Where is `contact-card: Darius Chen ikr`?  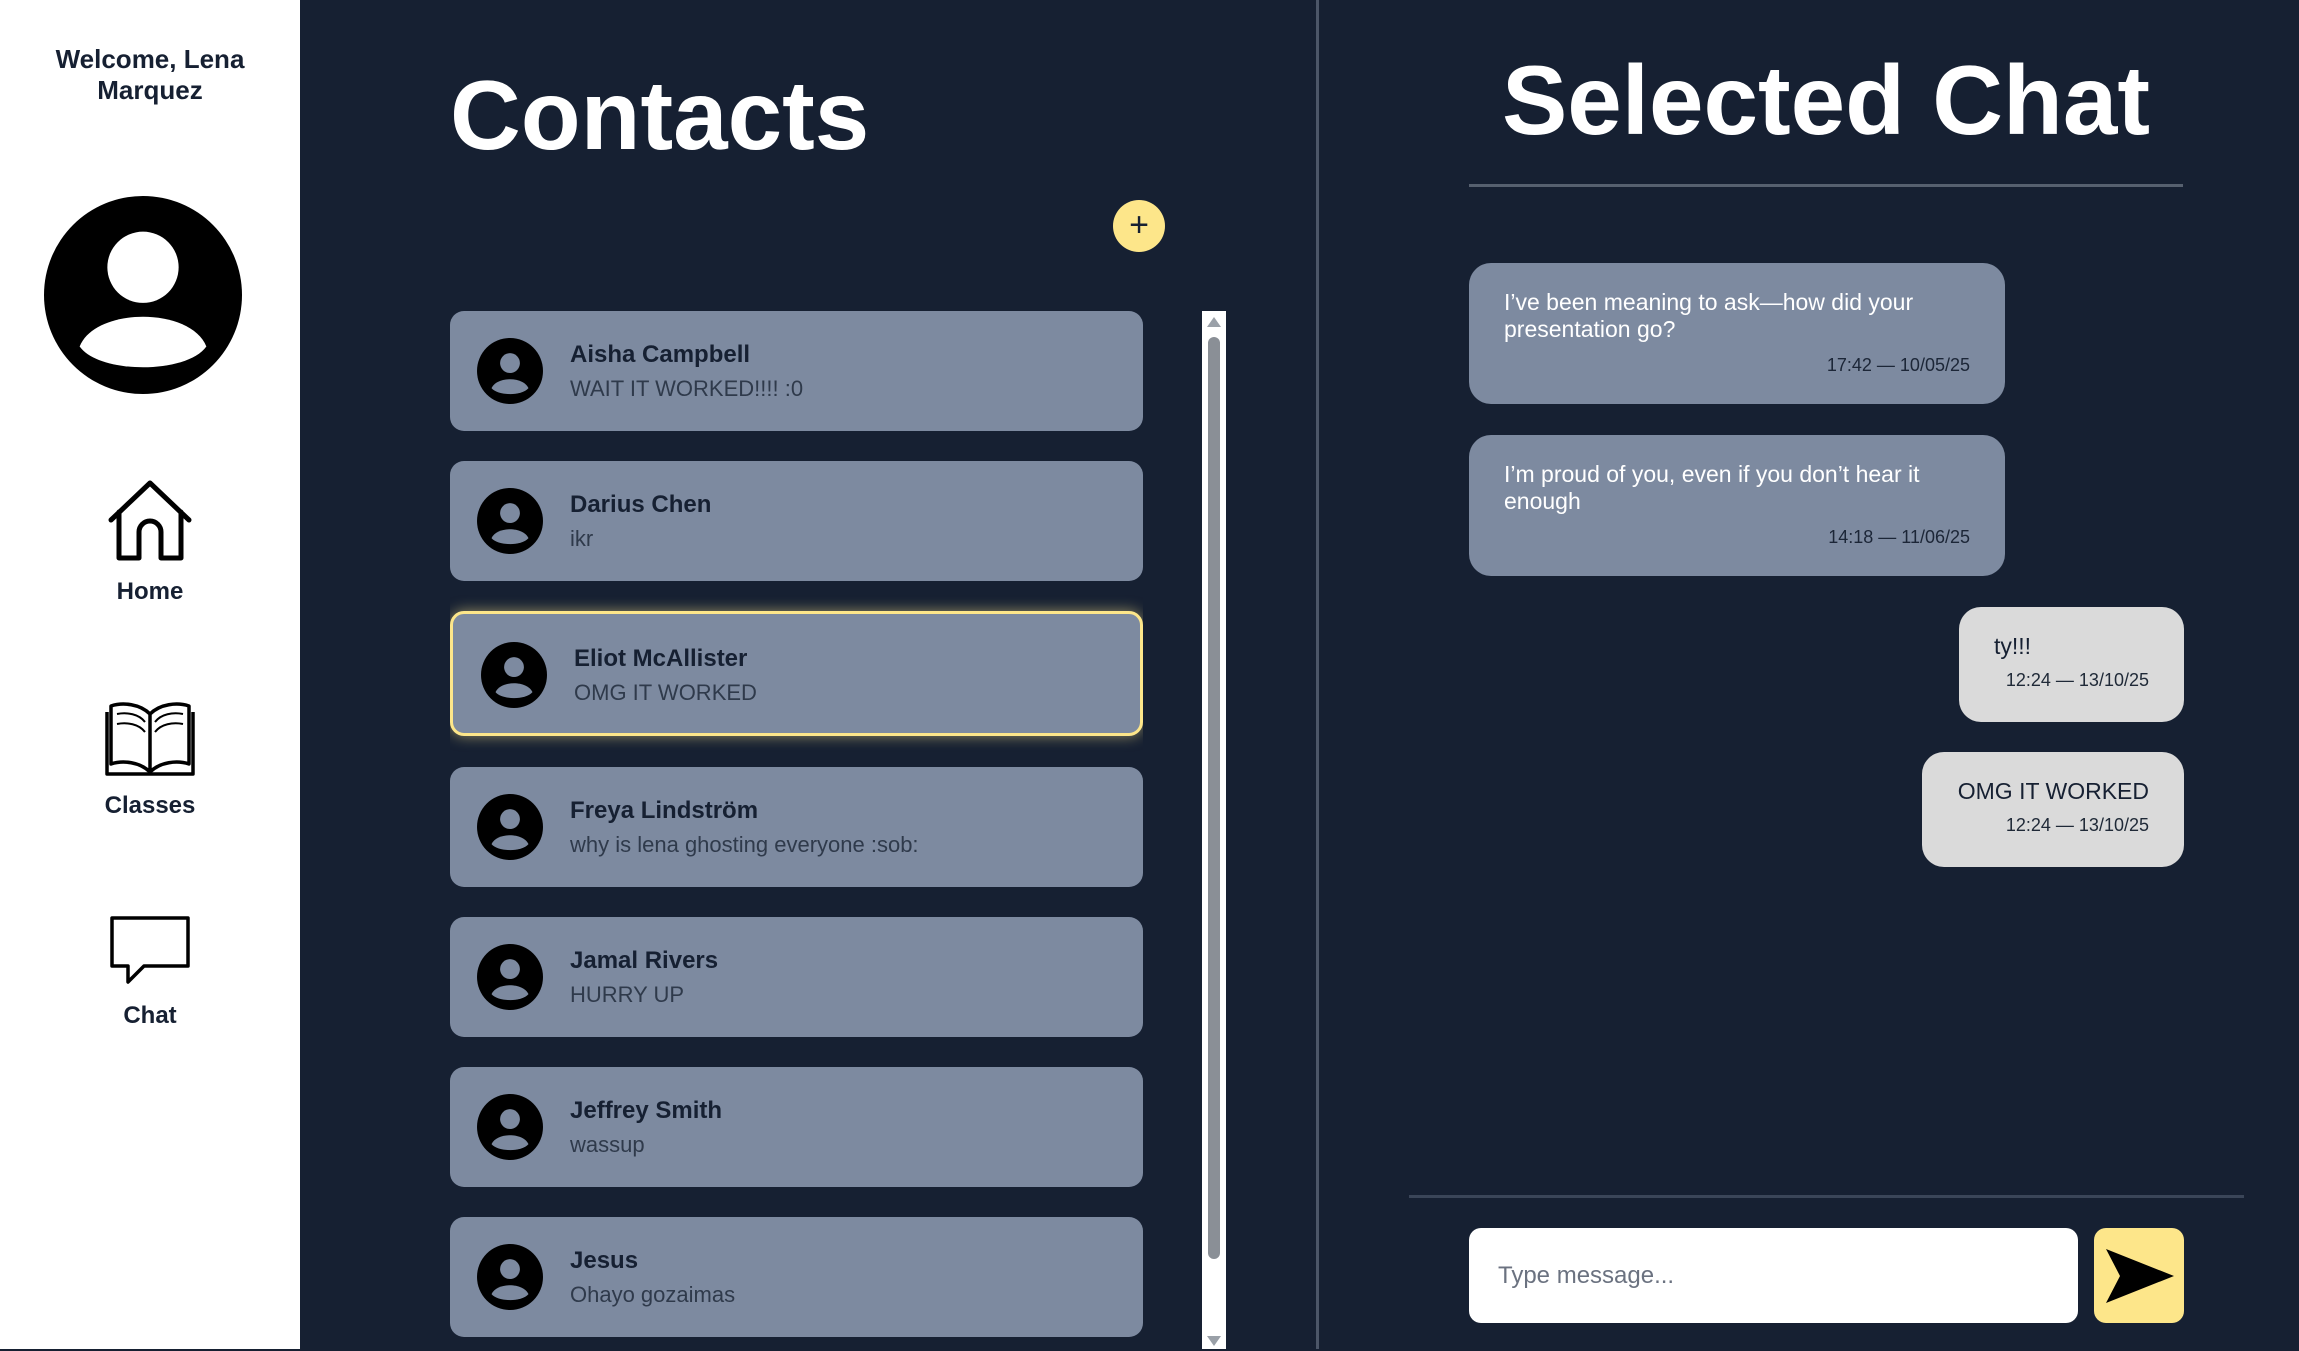 contact-card: Darius Chen ikr is located at coordinates (796, 521).